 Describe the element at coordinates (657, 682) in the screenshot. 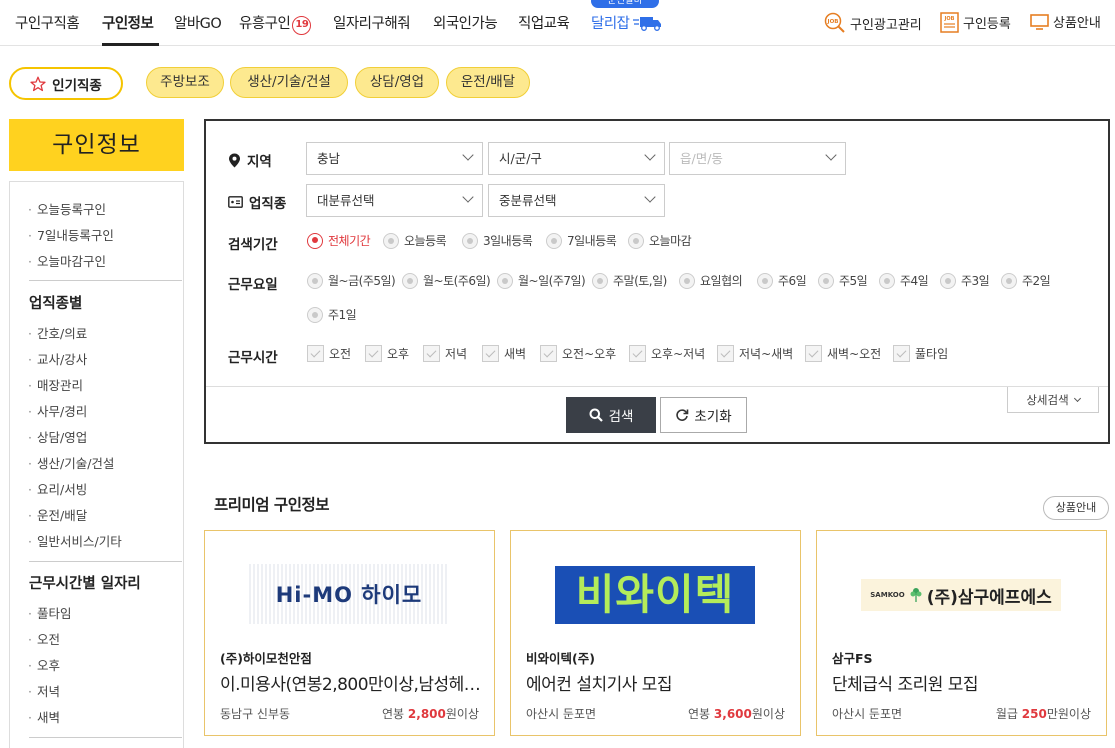

I see `job-title: 에어컨 설치기사 모집` at that location.